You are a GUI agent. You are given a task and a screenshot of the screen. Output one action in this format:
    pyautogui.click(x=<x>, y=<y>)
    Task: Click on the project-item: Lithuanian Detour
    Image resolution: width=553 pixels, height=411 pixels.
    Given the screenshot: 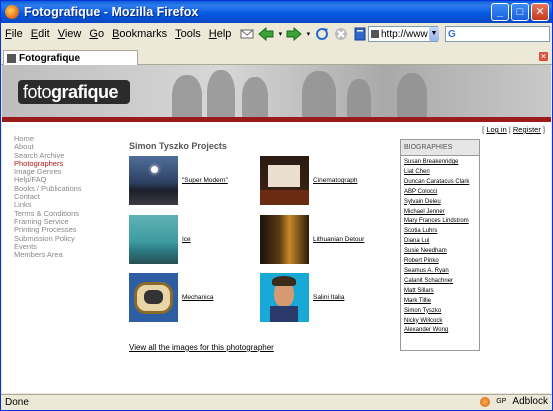 What is the action you would take?
    pyautogui.click(x=312, y=239)
    